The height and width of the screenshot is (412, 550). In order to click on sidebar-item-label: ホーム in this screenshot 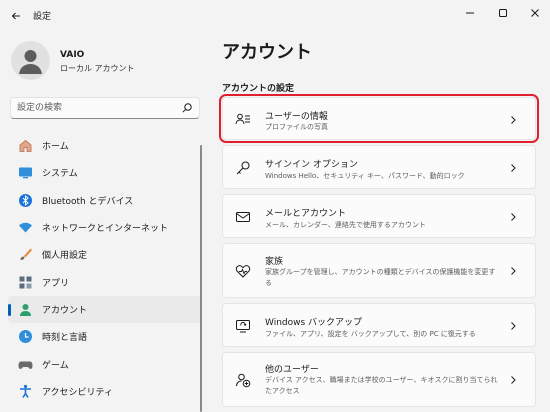, I will do `click(55, 147)`.